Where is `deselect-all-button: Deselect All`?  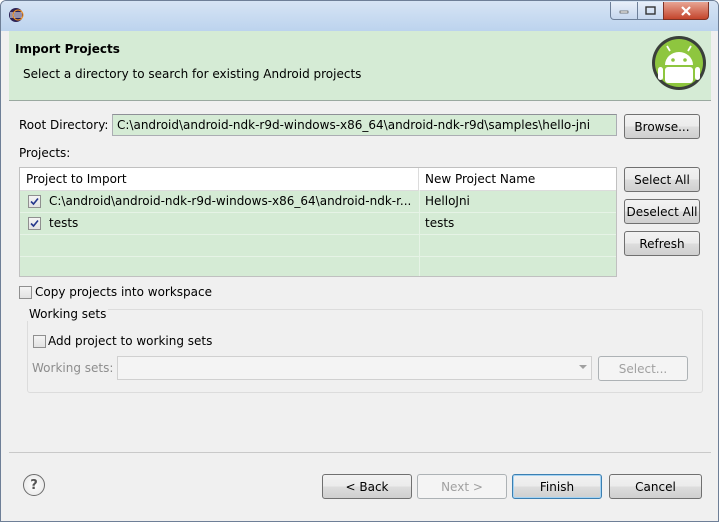 deselect-all-button: Deselect All is located at coordinates (662, 211).